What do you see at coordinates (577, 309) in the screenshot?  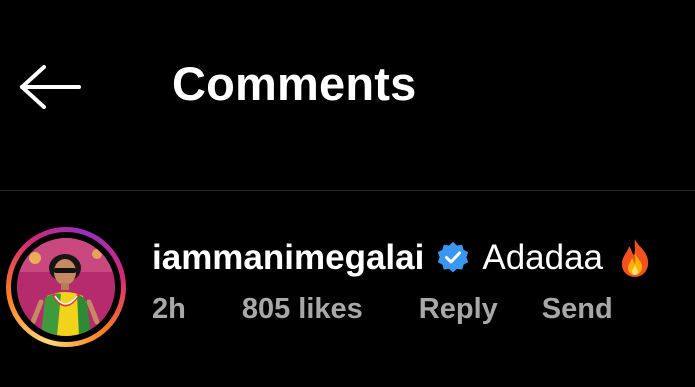 I see `send-button: Send` at bounding box center [577, 309].